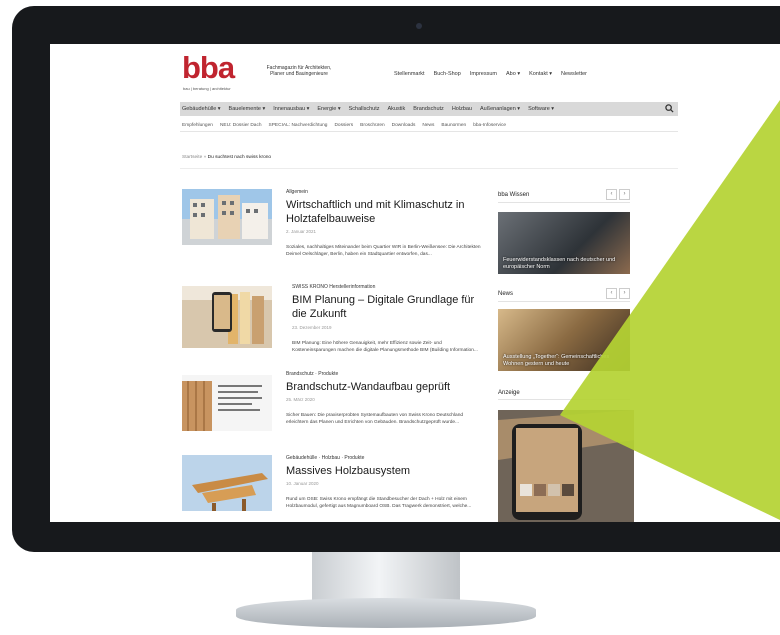 Image resolution: width=780 pixels, height=635 pixels. What do you see at coordinates (301, 231) in the screenshot?
I see `article-date: 2. Januar 2021` at bounding box center [301, 231].